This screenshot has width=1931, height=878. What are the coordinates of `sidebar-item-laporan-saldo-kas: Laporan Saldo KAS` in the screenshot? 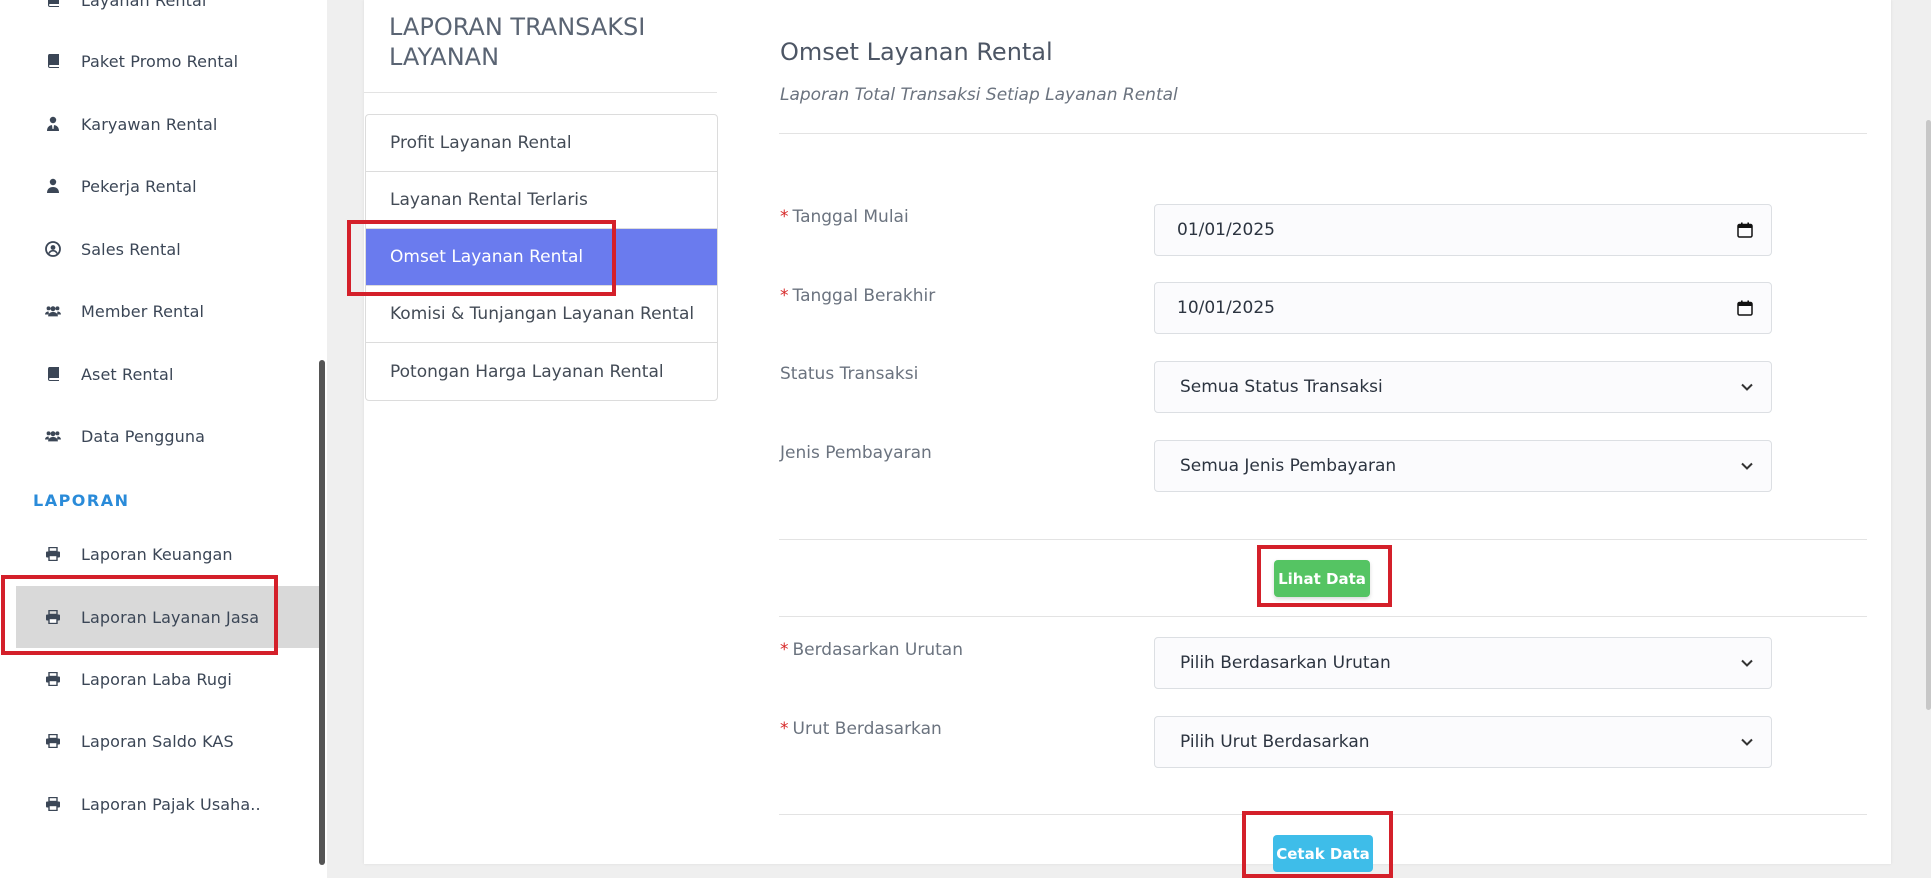 It's located at (159, 741).